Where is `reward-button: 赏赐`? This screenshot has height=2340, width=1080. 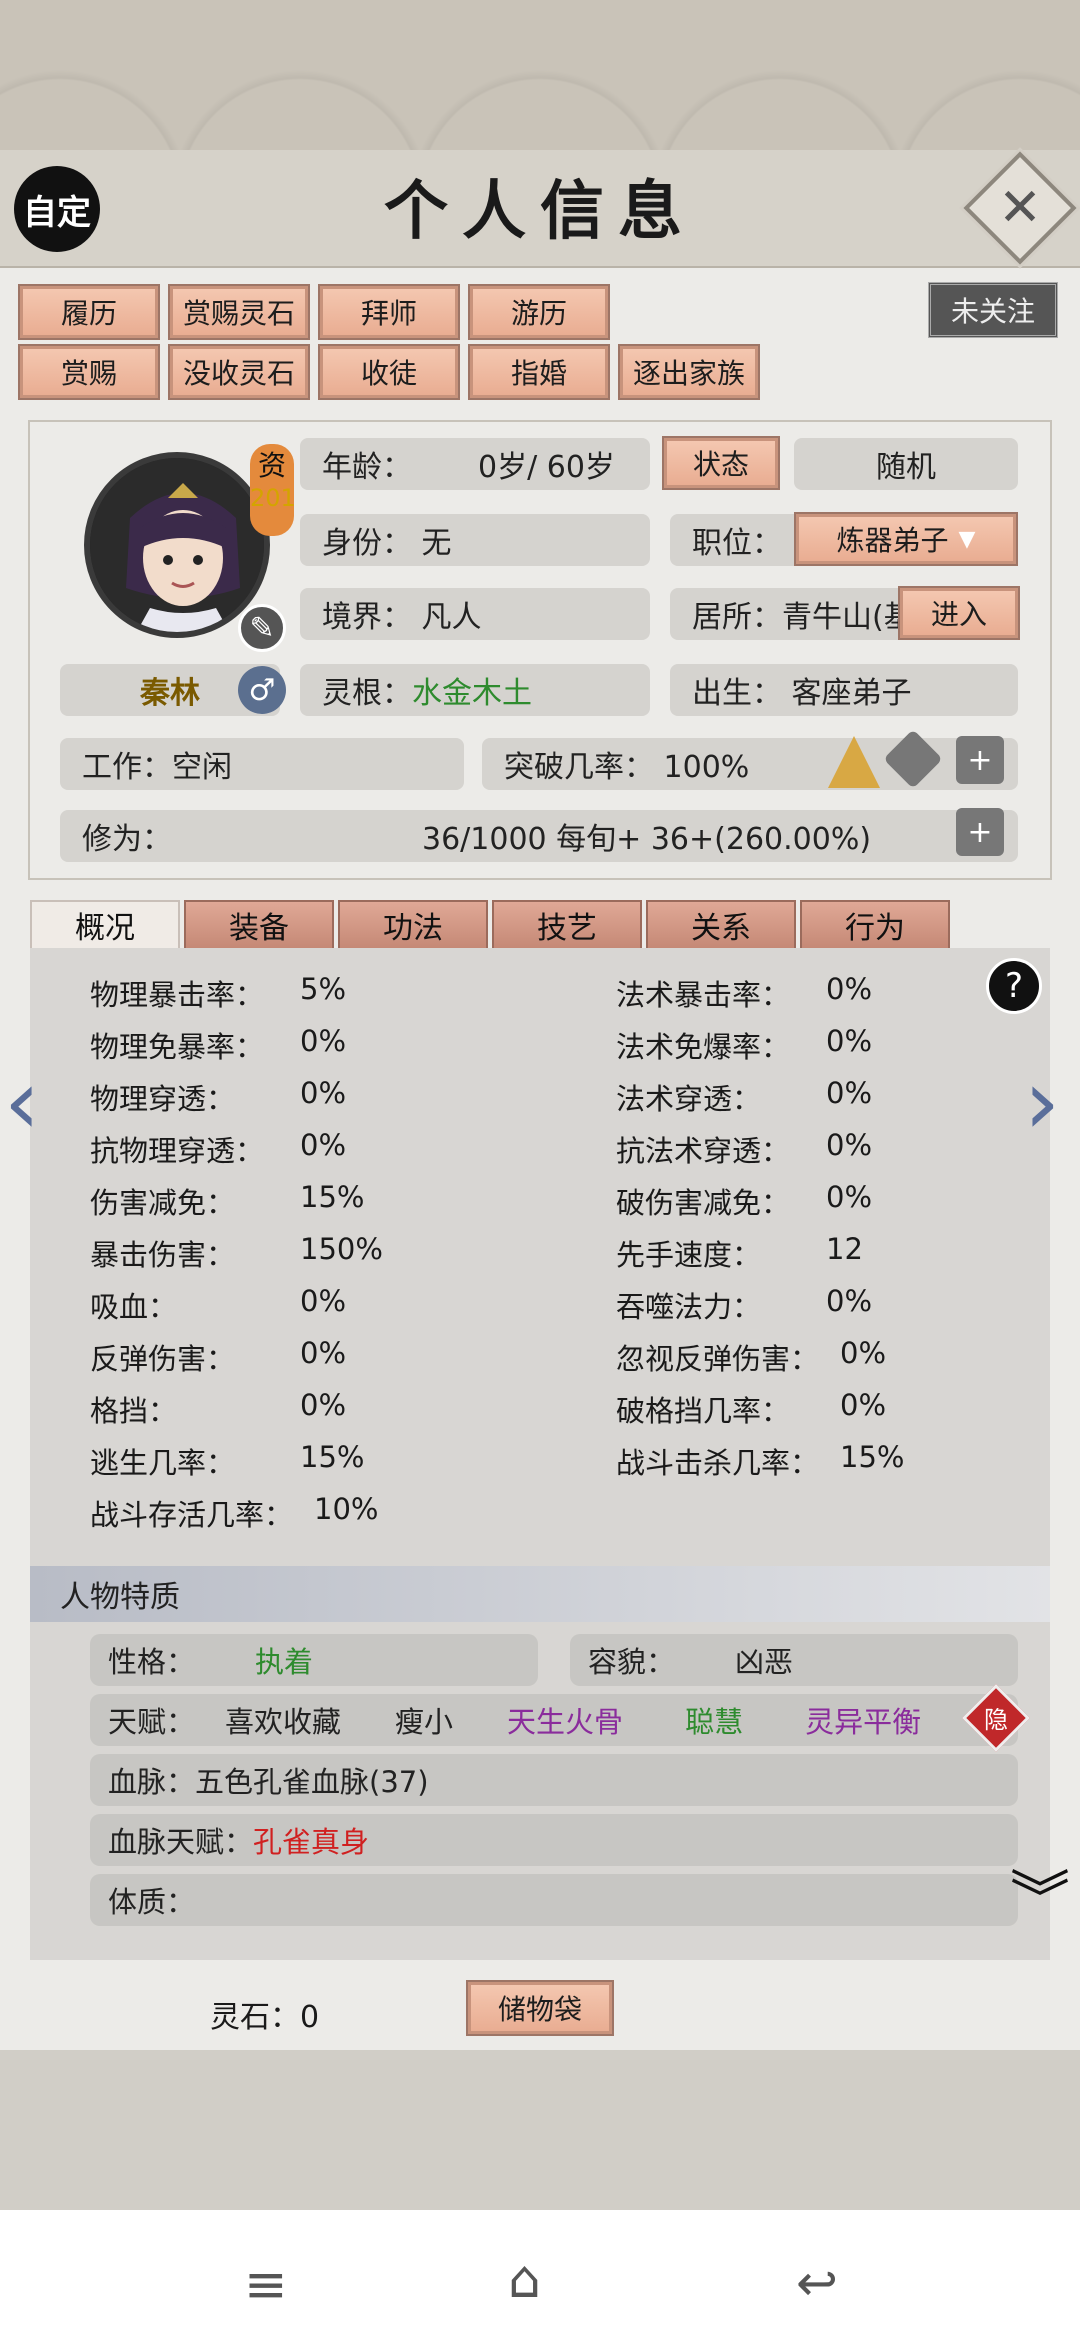
reward-button: 赏赐 is located at coordinates (89, 372).